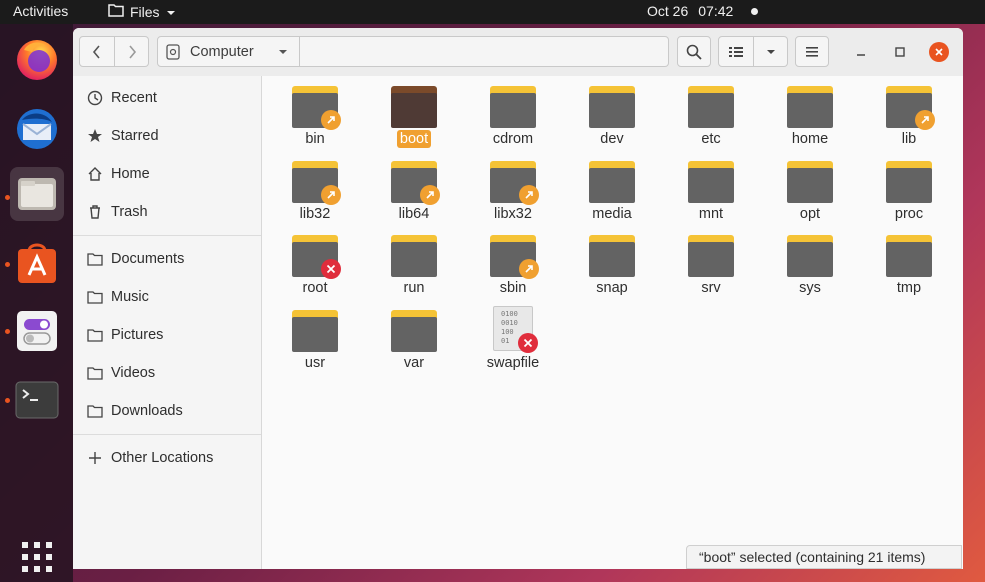 This screenshot has height=582, width=985. Describe the element at coordinates (861, 55) in the screenshot. I see `minimize-icon` at that location.